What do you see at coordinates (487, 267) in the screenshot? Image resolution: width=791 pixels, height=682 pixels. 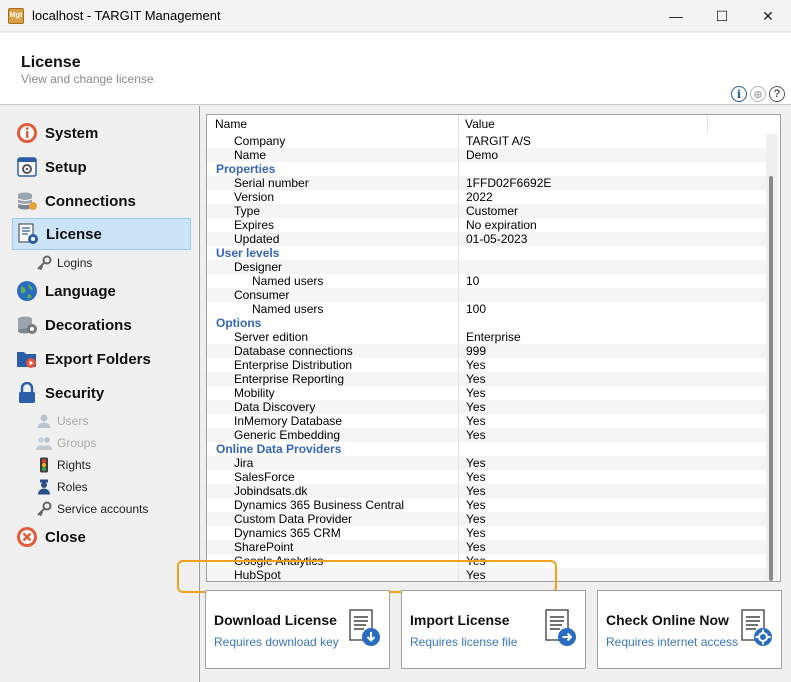 I see `table-row: Designer` at bounding box center [487, 267].